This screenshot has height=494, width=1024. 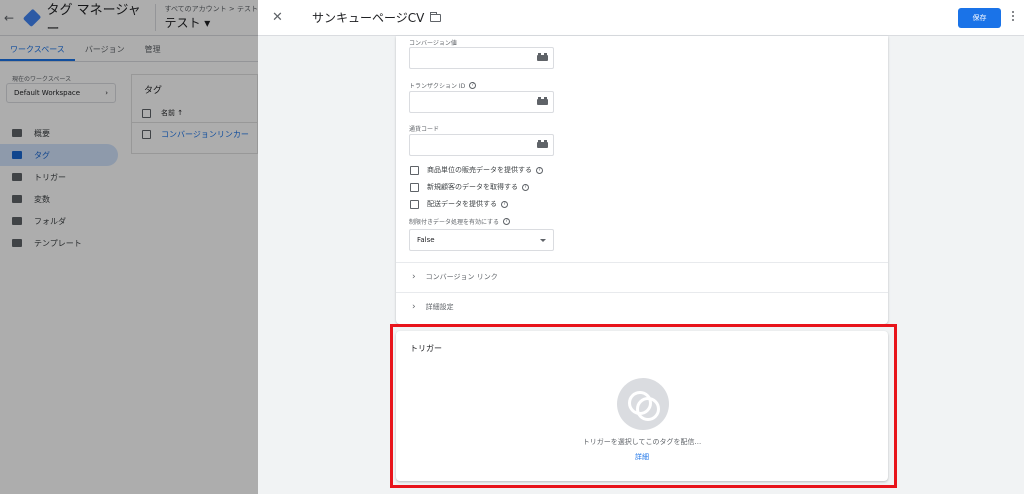 I want to click on editor-header: ✕ サンキューページCV 保存, so click(x=641, y=18).